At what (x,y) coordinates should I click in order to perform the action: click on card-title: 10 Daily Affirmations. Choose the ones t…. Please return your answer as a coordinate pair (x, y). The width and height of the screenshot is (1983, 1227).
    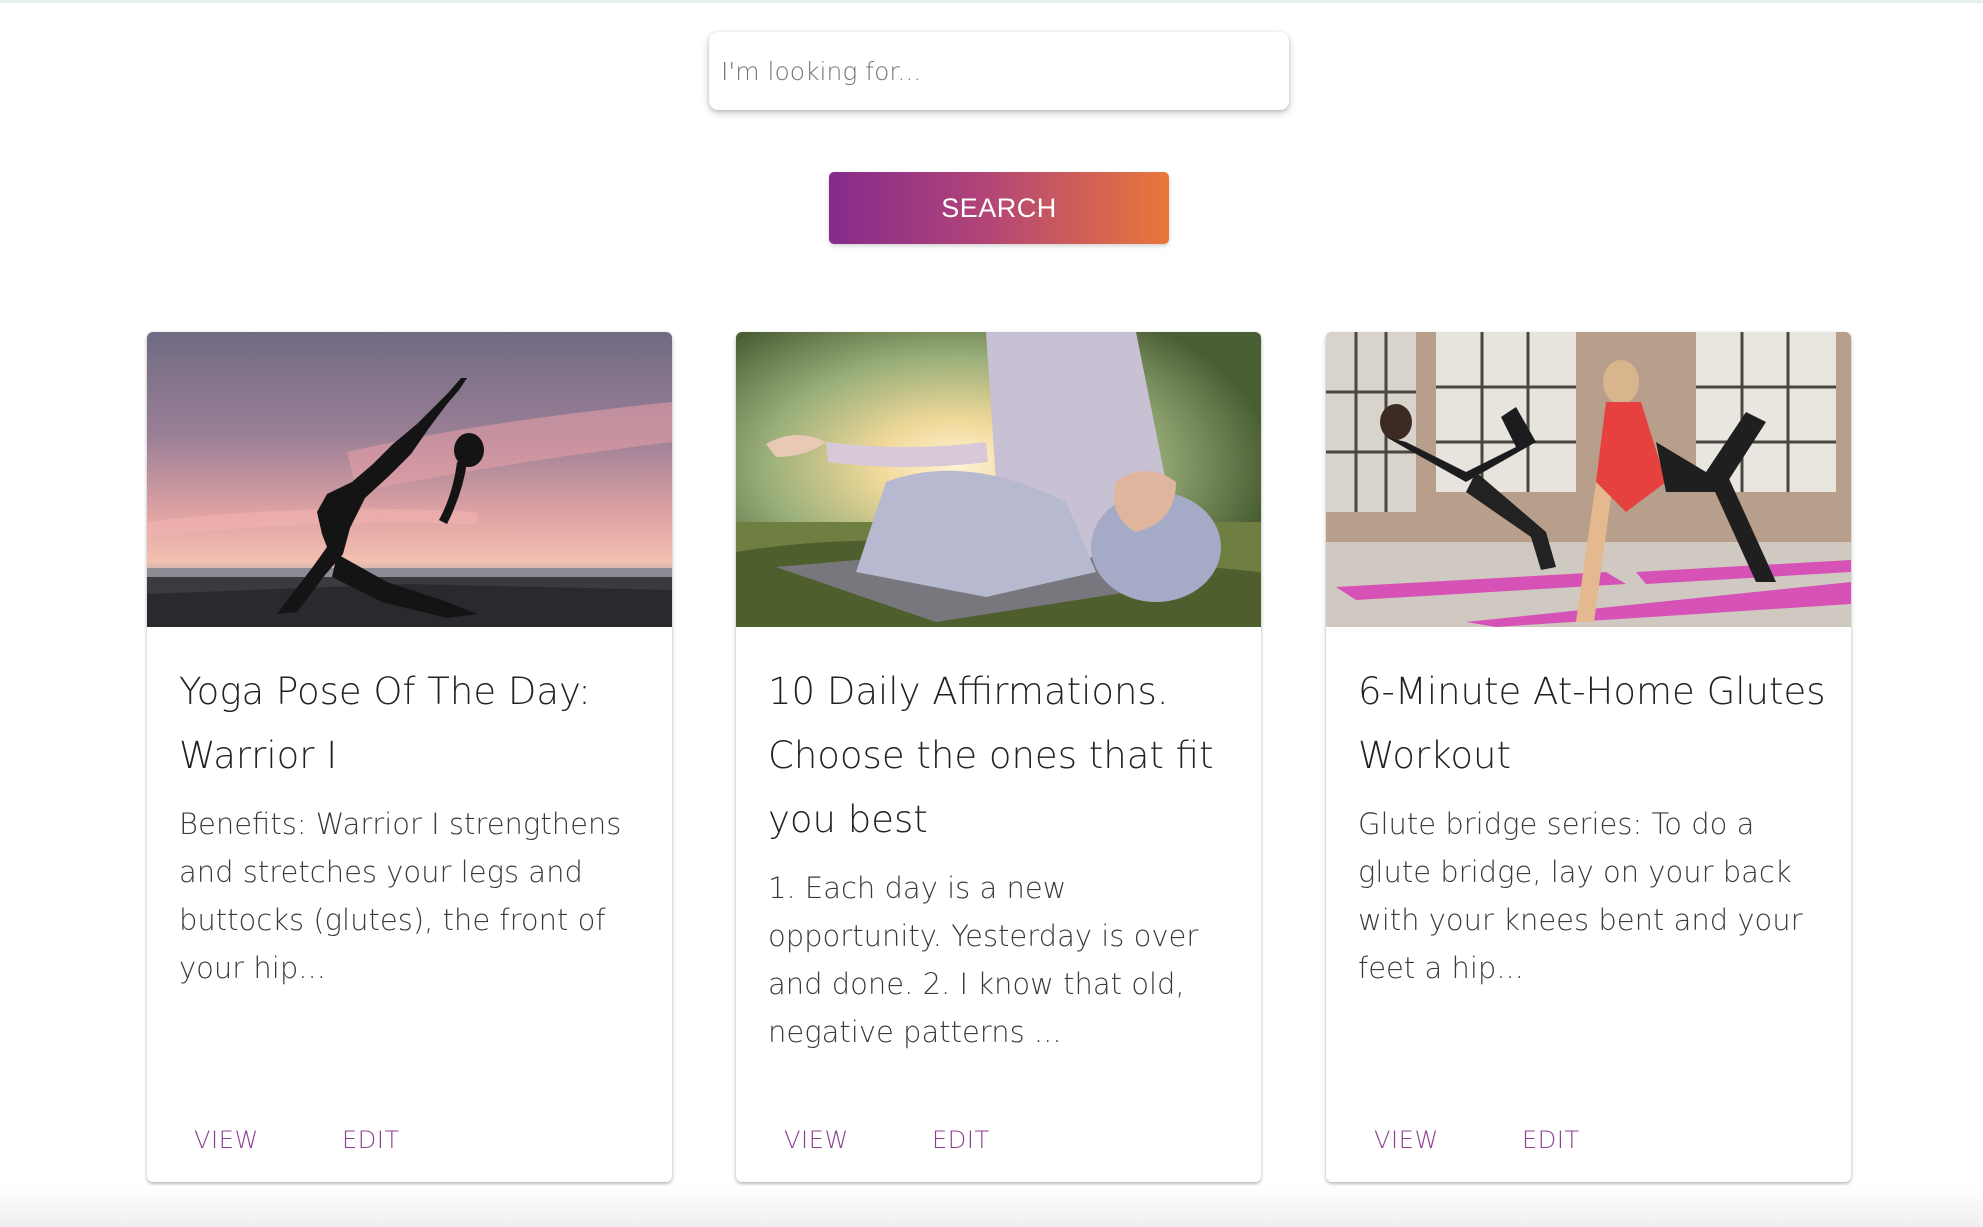
    Looking at the image, I should click on (991, 755).